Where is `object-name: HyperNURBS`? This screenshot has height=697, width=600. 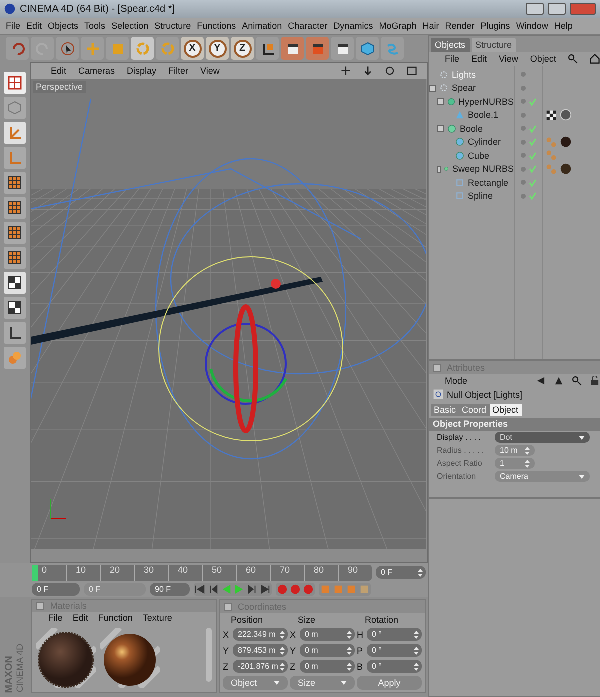 object-name: HyperNURBS is located at coordinates (486, 101).